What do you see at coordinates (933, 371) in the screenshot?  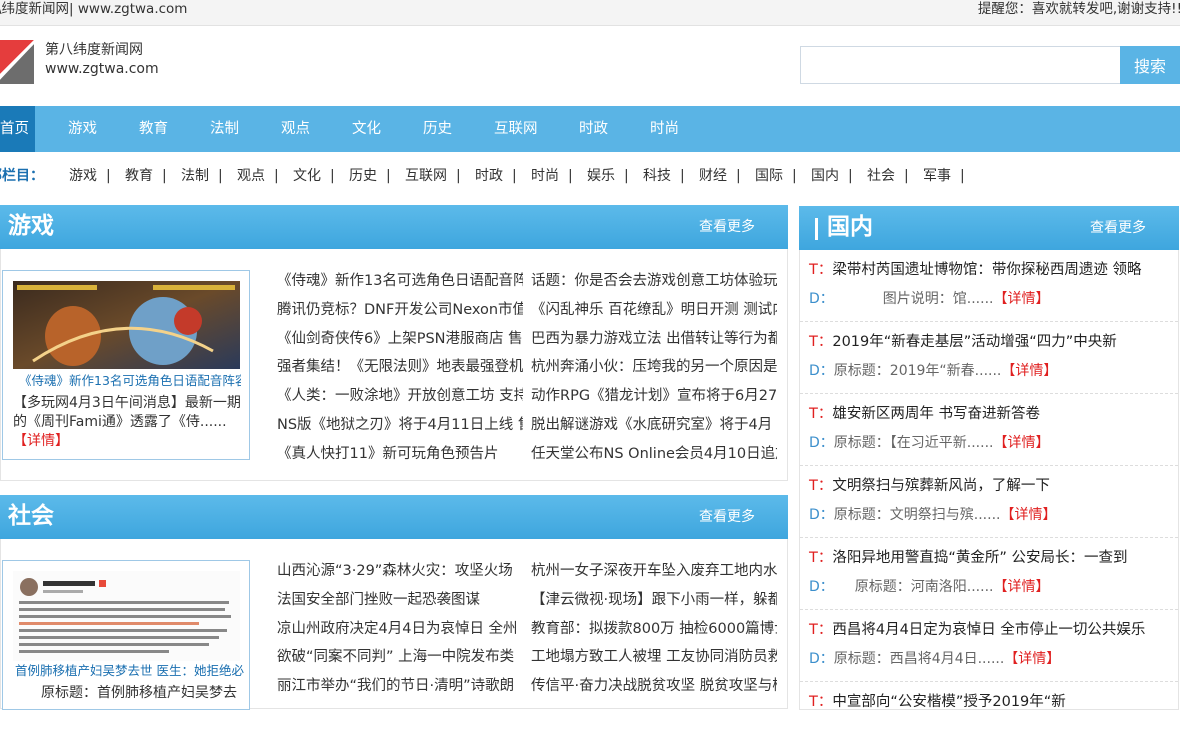 I see `list-item-desc: D：原标题：2019年“新春......【详情】` at bounding box center [933, 371].